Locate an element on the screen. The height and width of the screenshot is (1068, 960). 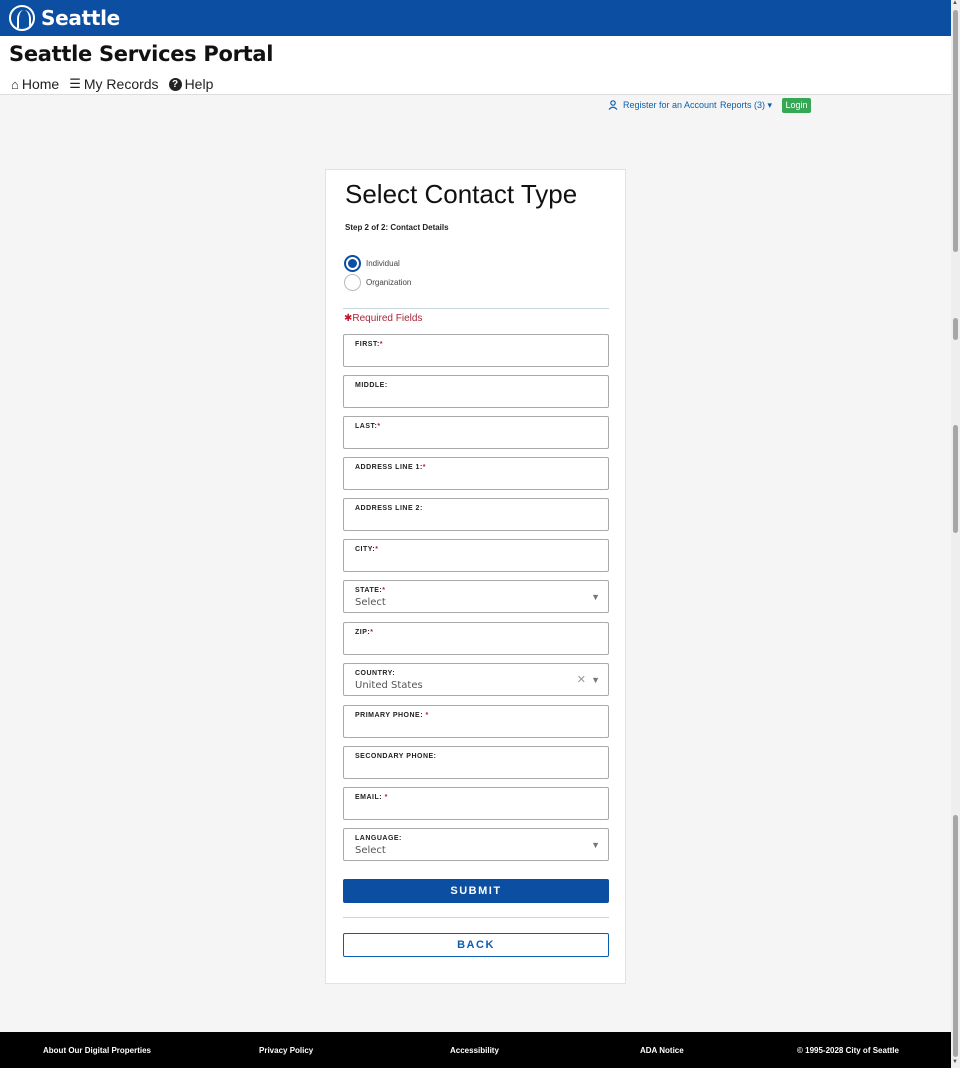
nav-item-home: ⌂ Home is located at coordinates (35, 84).